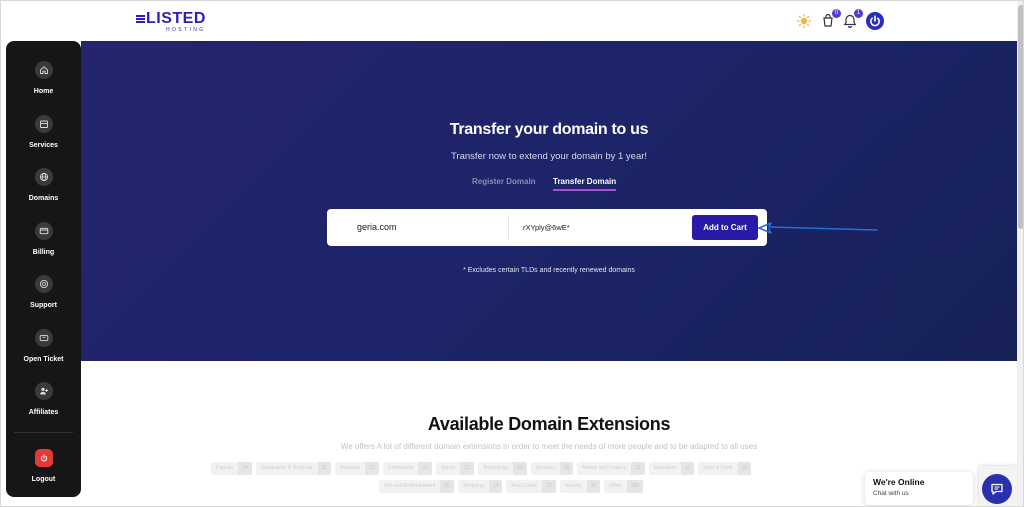 Image resolution: width=1024 pixels, height=507 pixels. I want to click on extension-category-name: Sports, so click(448, 468).